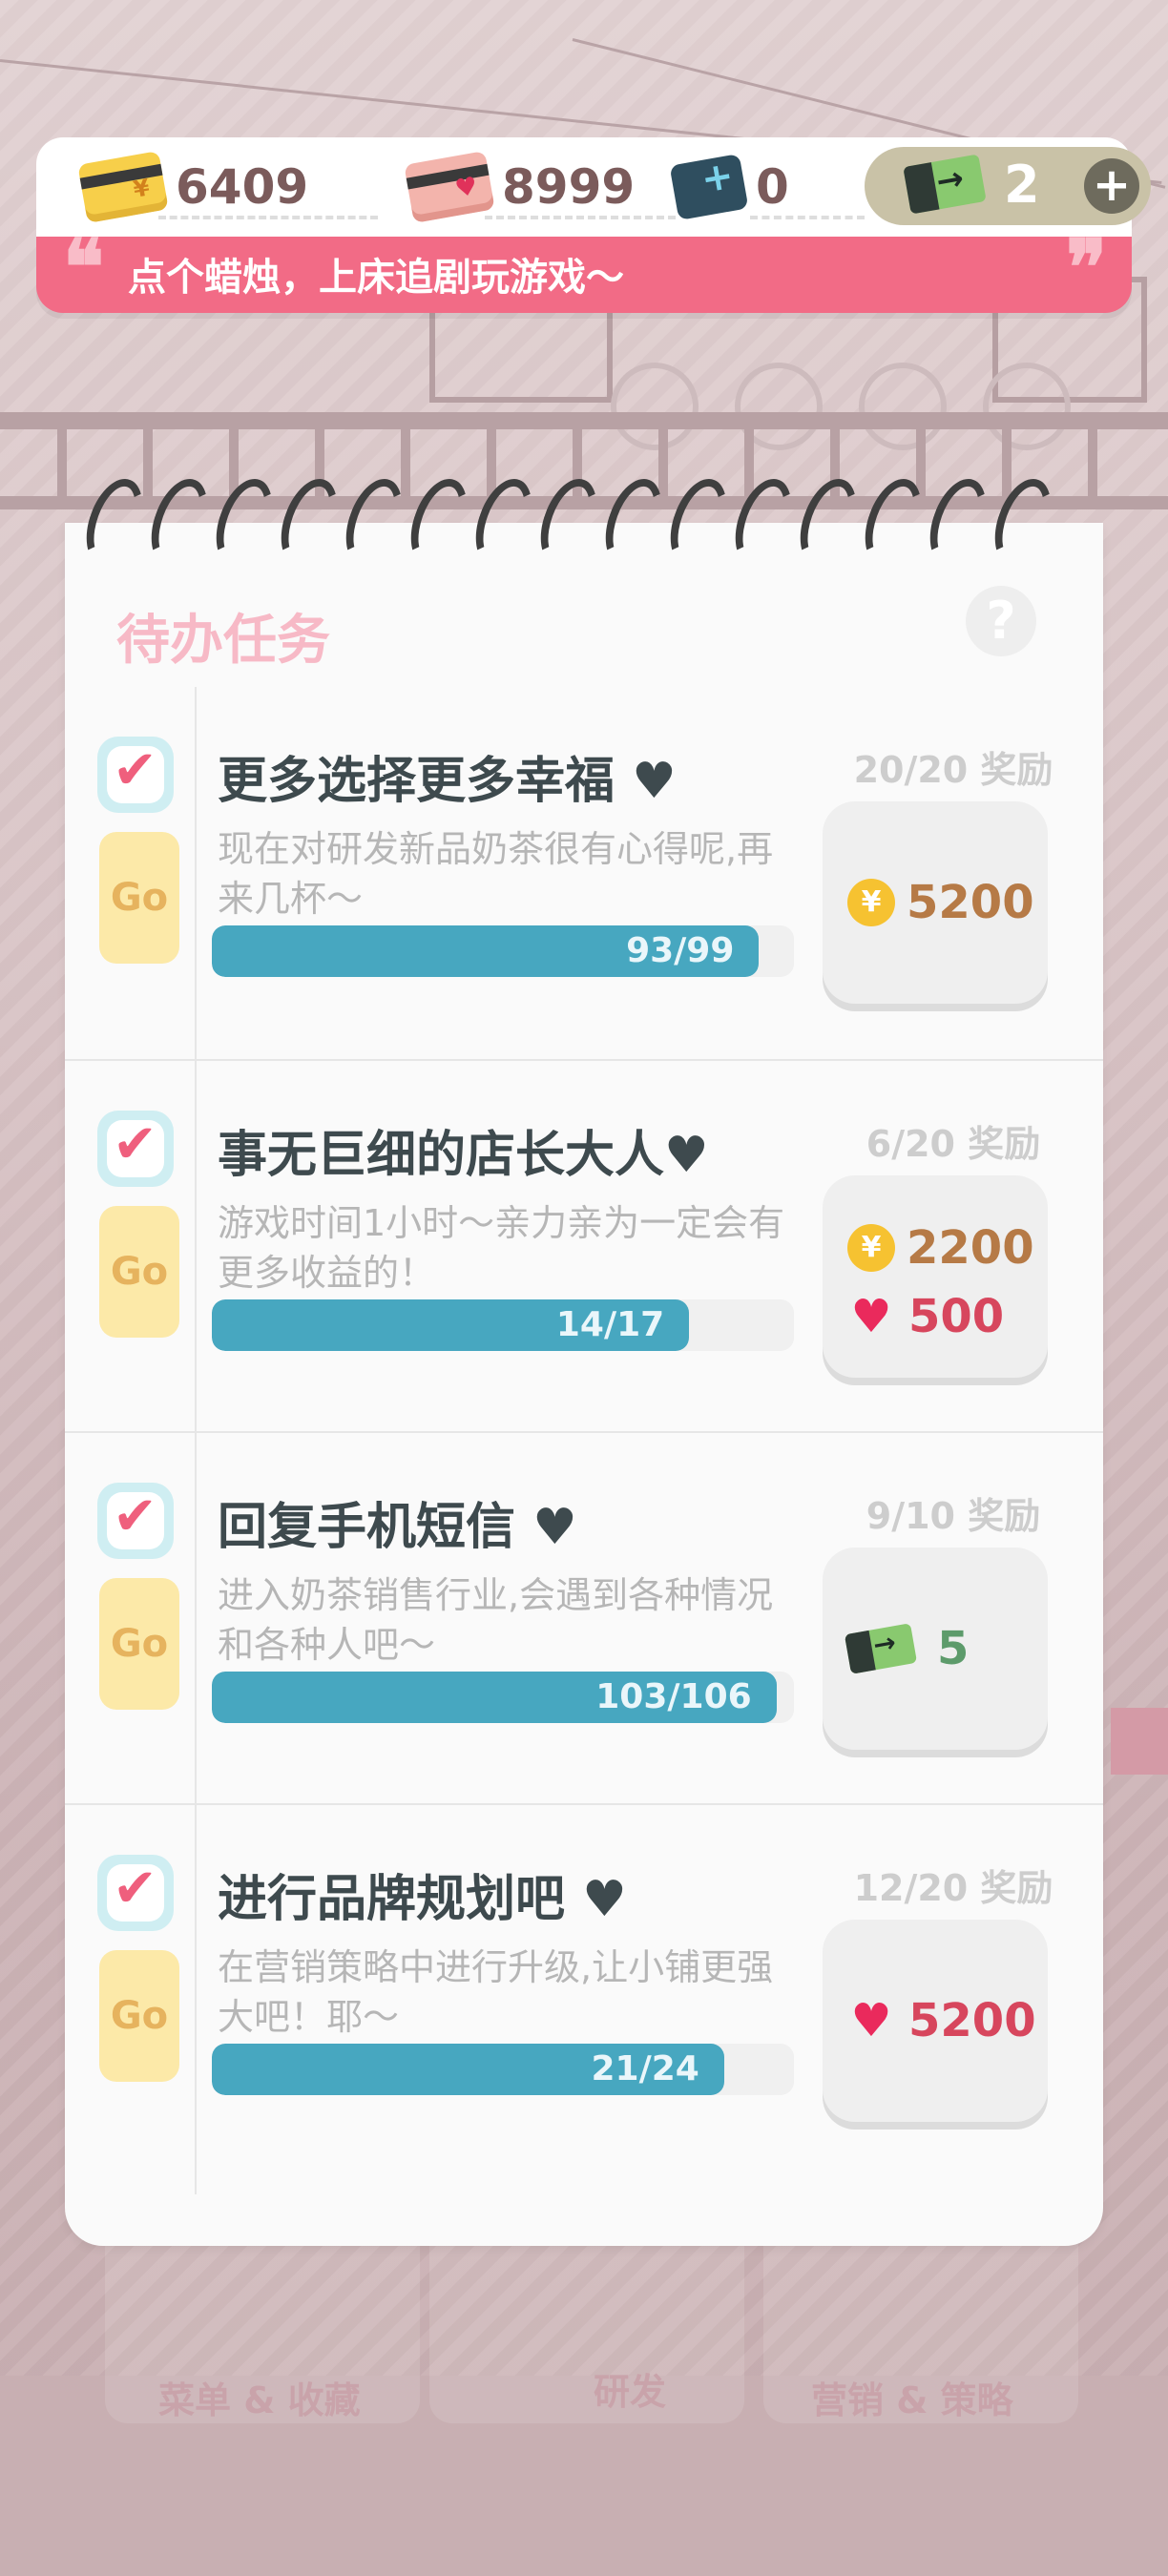 The width and height of the screenshot is (1168, 2576). I want to click on reward-claim-button: ♥ 5200, so click(935, 2021).